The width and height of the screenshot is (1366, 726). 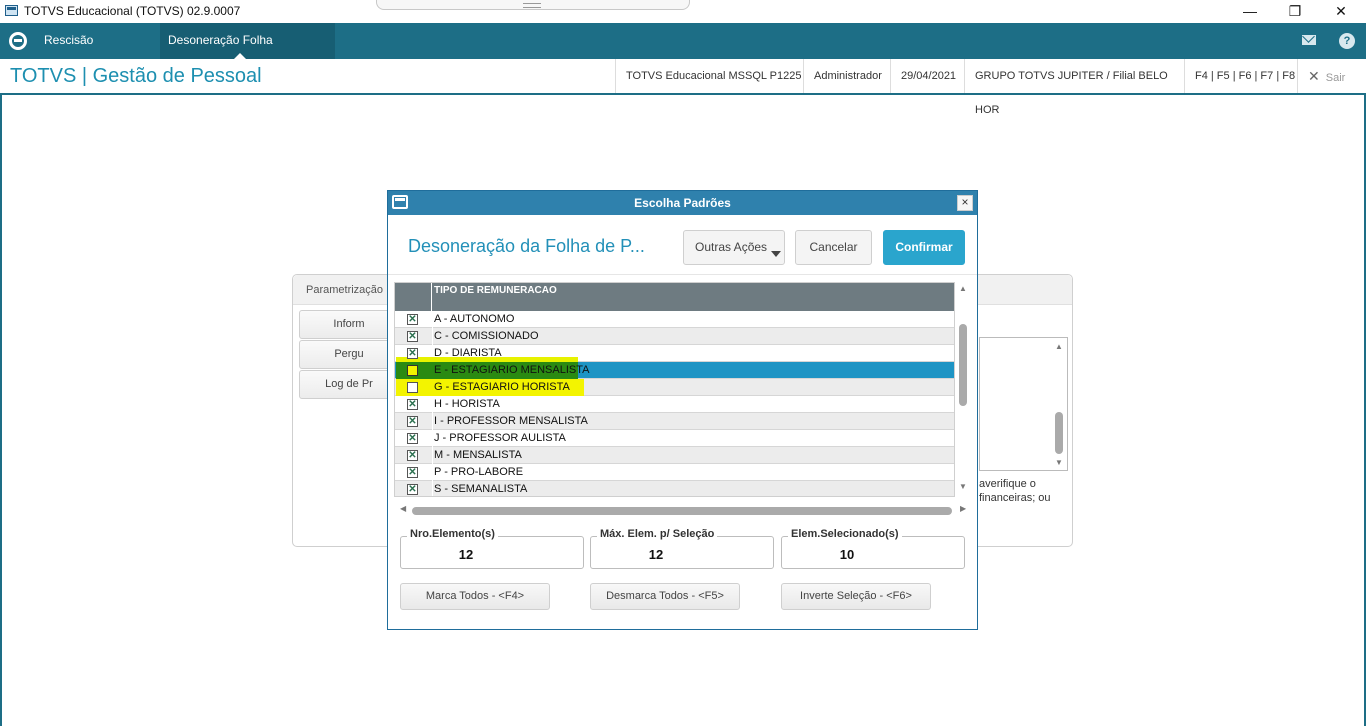 I want to click on counter-label: Elem.Selecionado(s), so click(x=845, y=534).